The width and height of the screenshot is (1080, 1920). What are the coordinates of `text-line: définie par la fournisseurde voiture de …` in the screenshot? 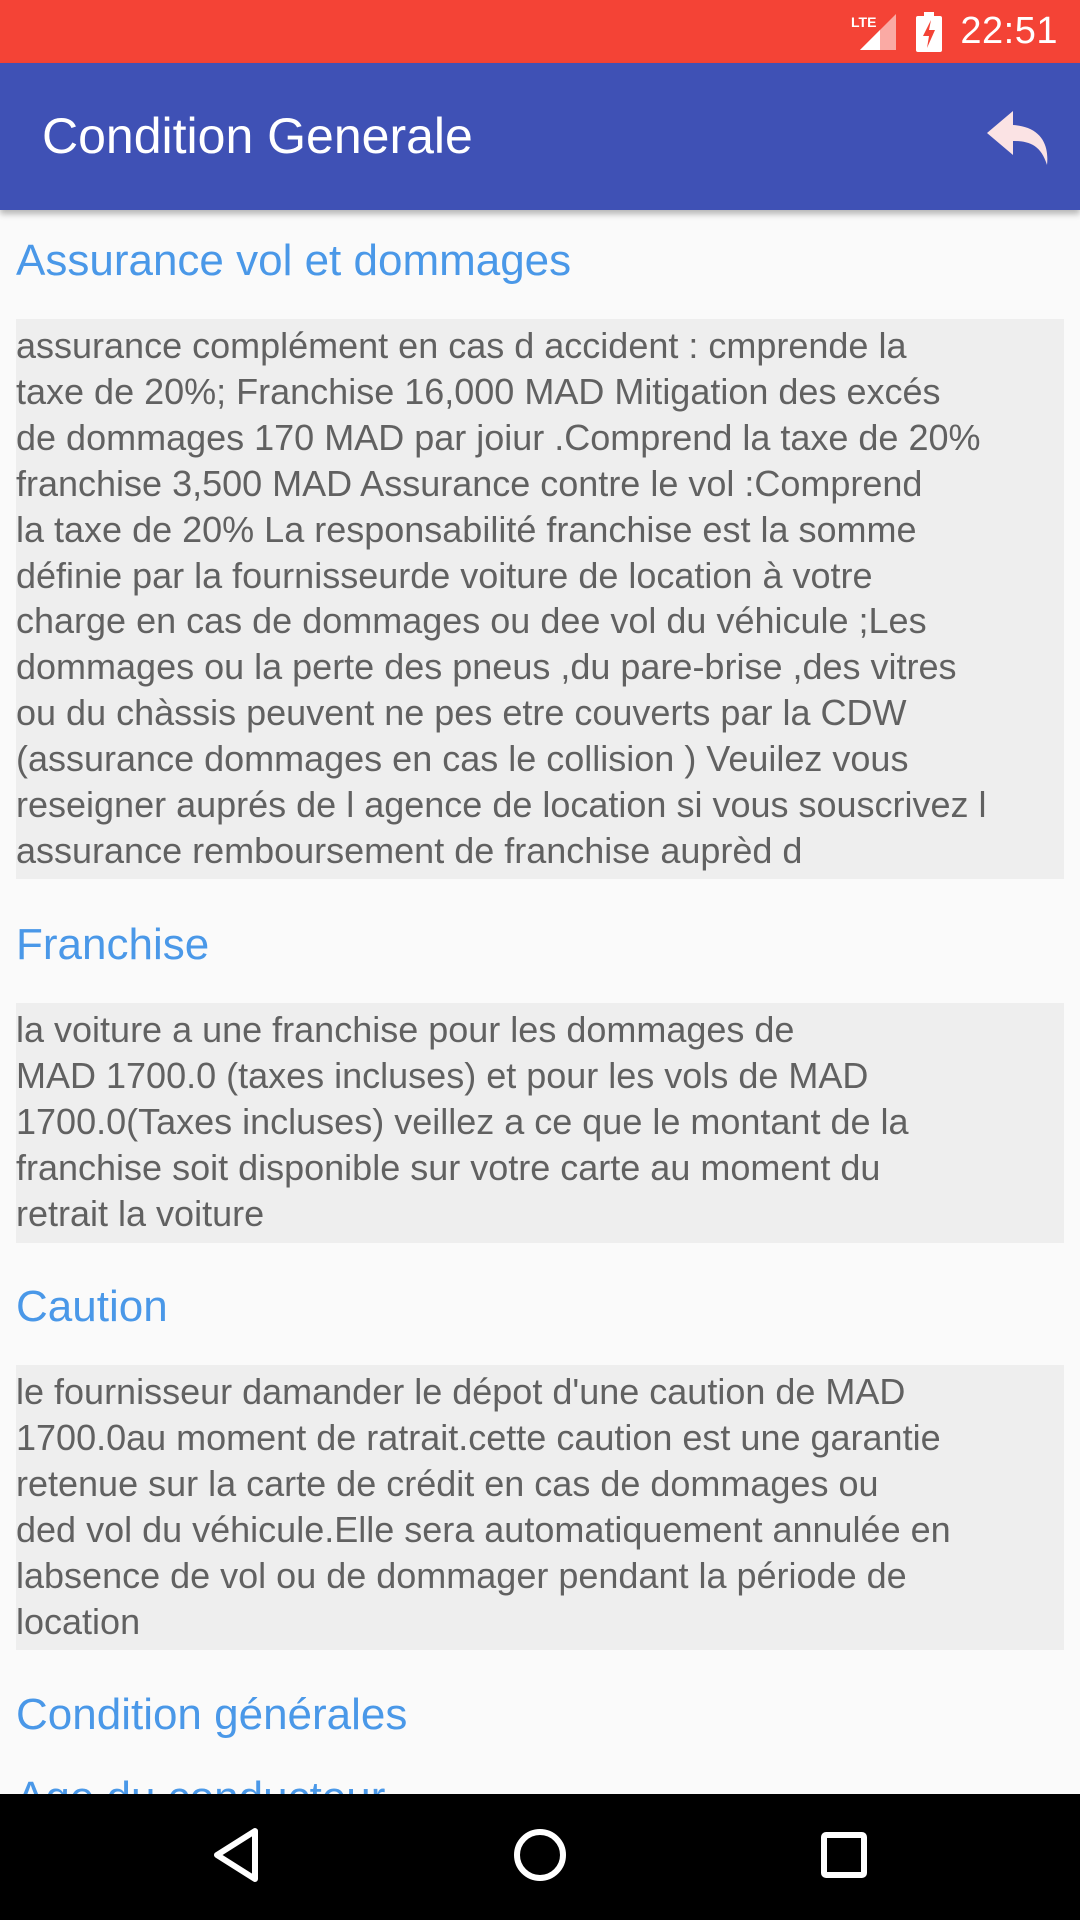 It's located at (444, 575).